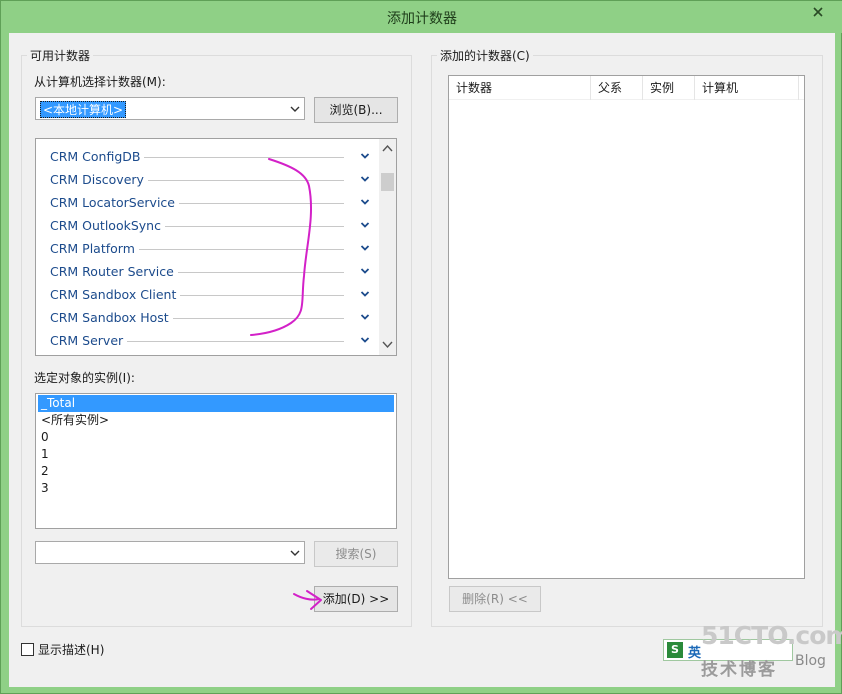 This screenshot has width=842, height=694. I want to click on search-button: 搜索(S), so click(356, 554).